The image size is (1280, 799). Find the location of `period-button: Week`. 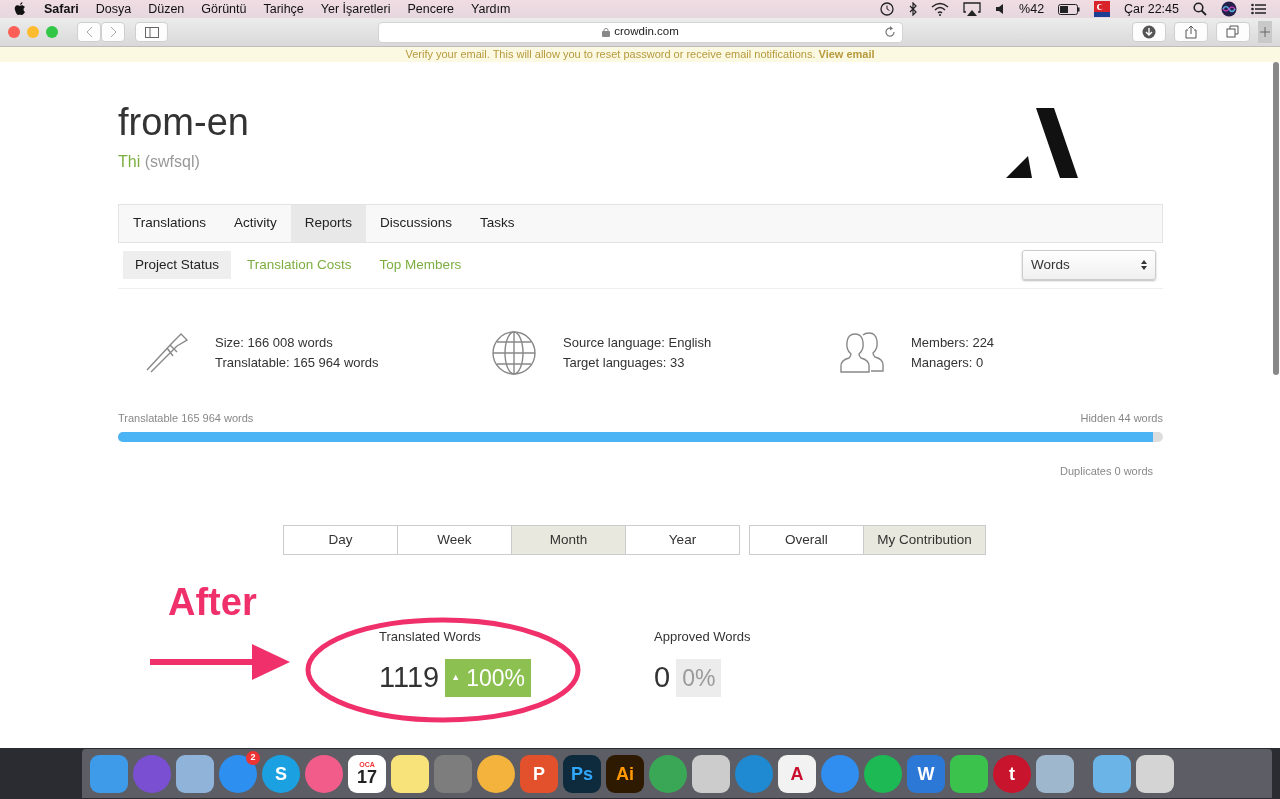

period-button: Week is located at coordinates (454, 539).